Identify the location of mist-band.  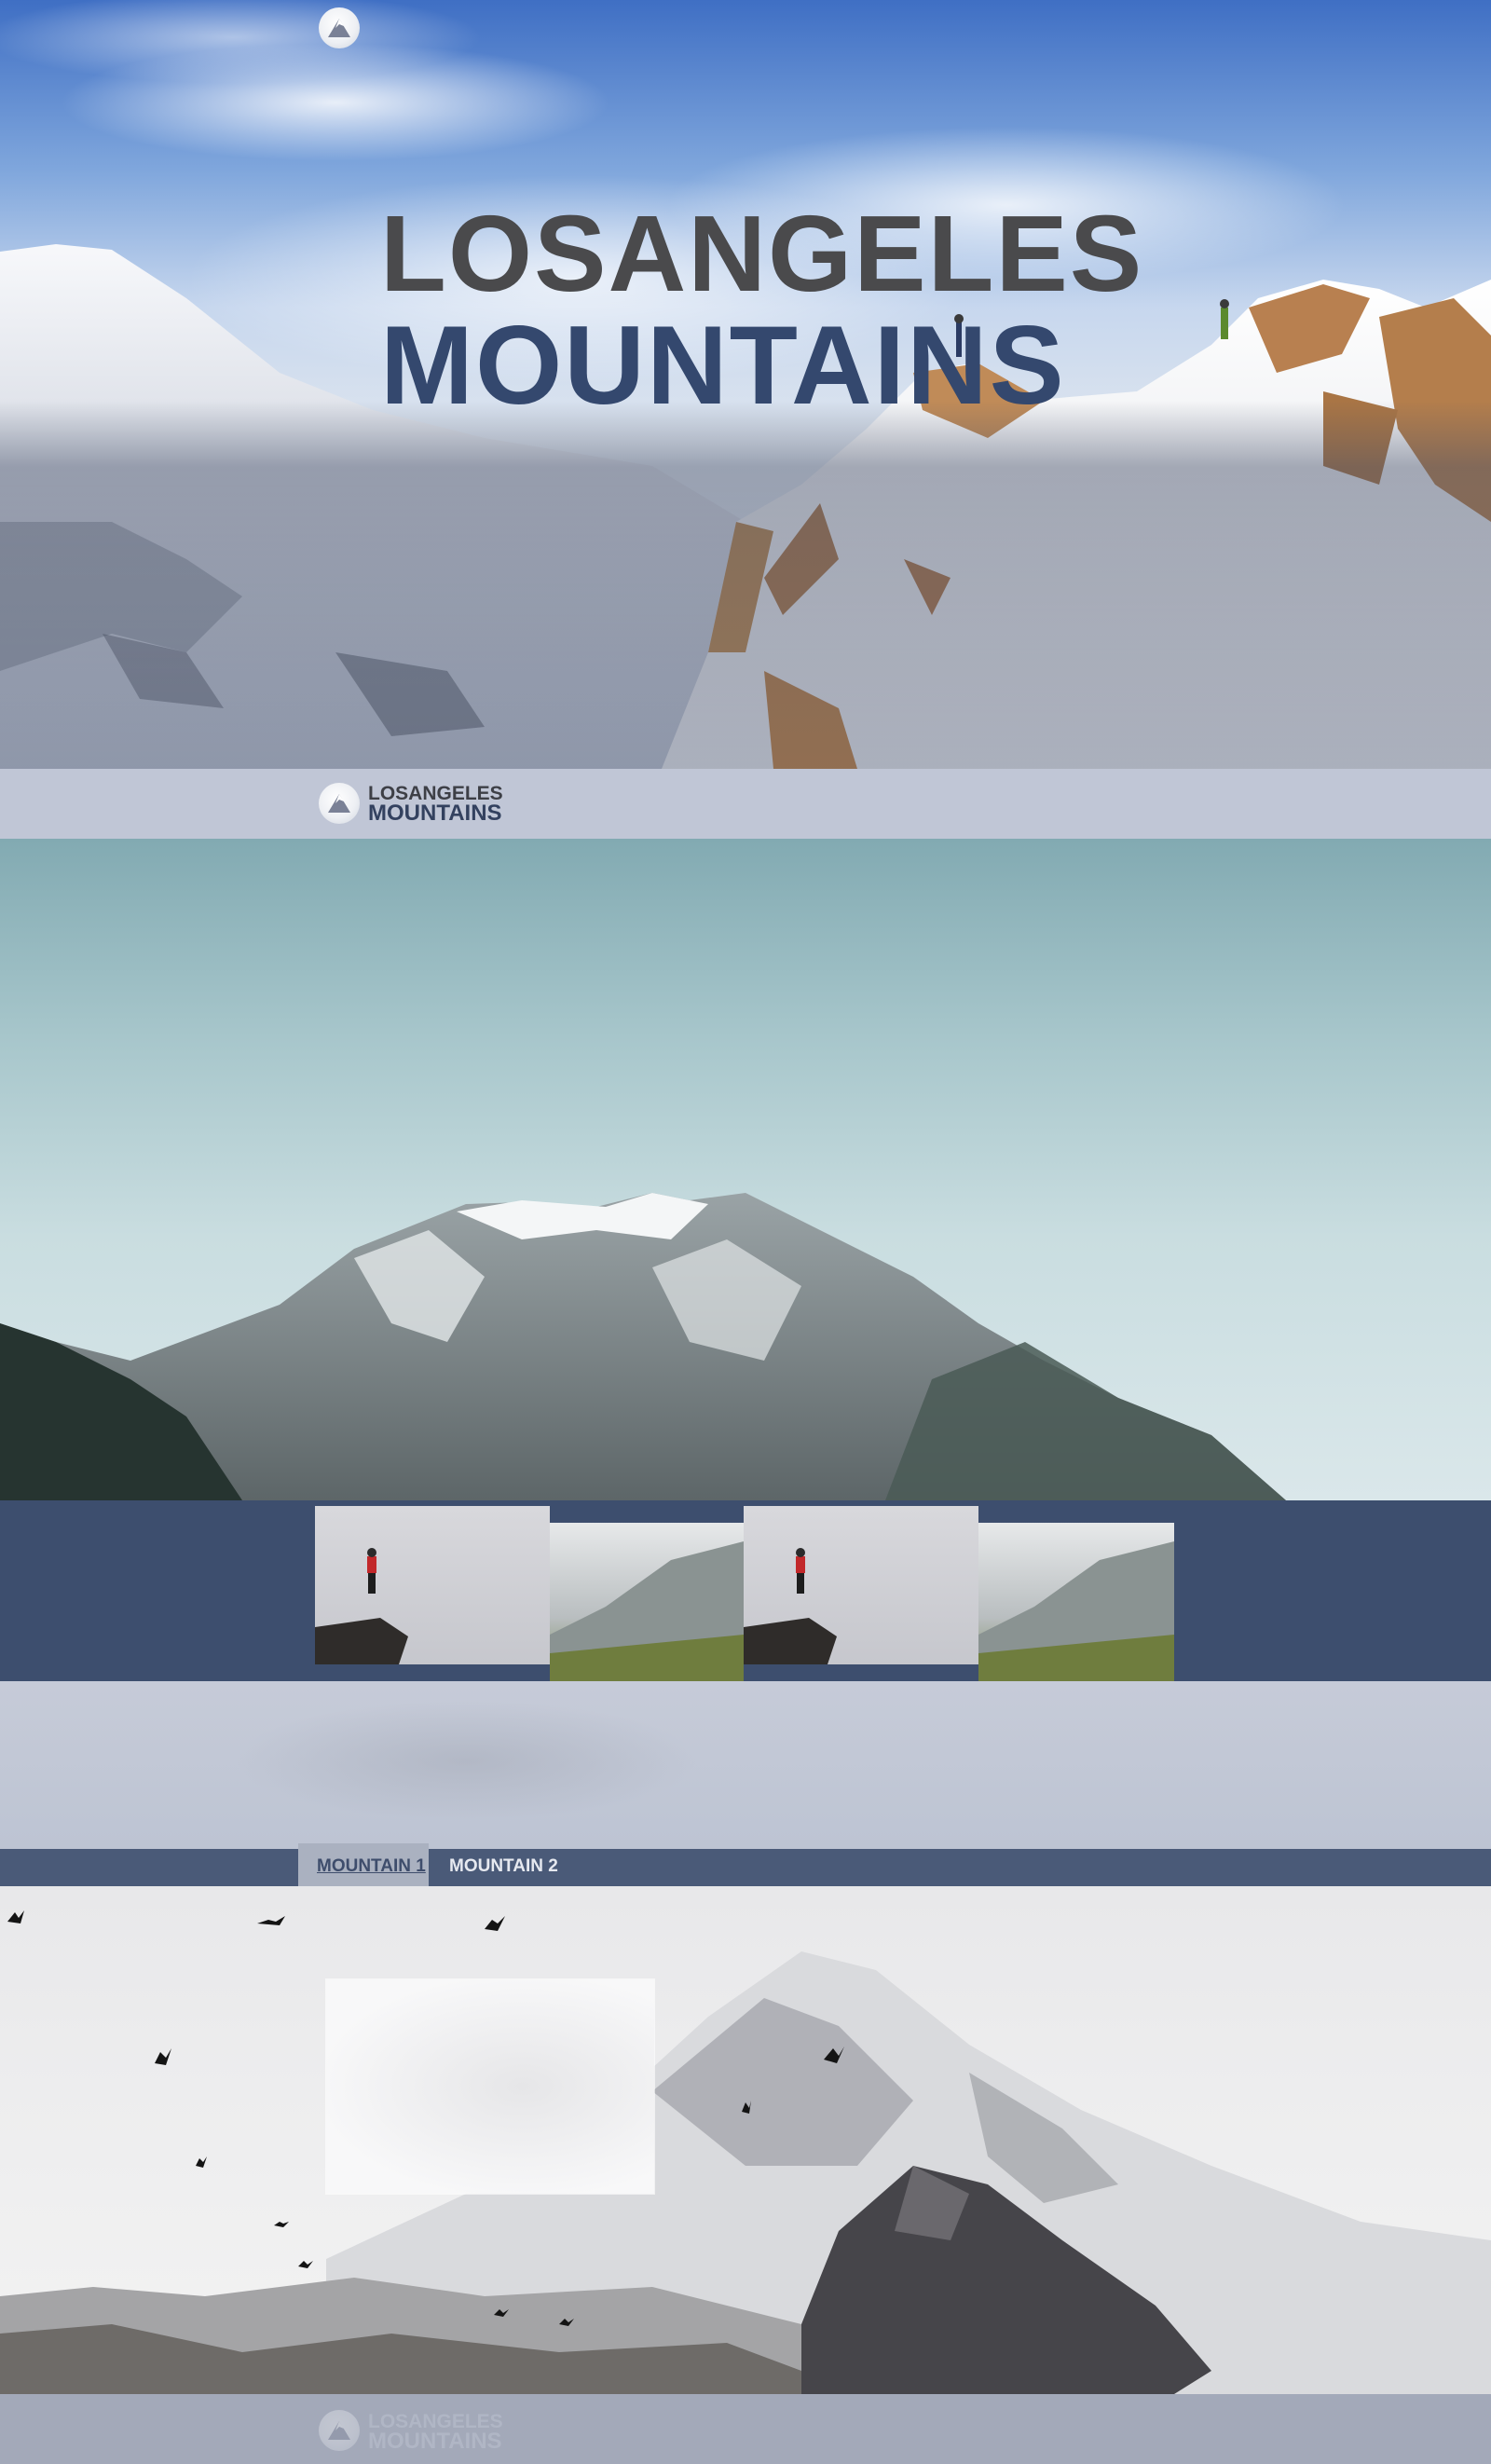
(745, 1765).